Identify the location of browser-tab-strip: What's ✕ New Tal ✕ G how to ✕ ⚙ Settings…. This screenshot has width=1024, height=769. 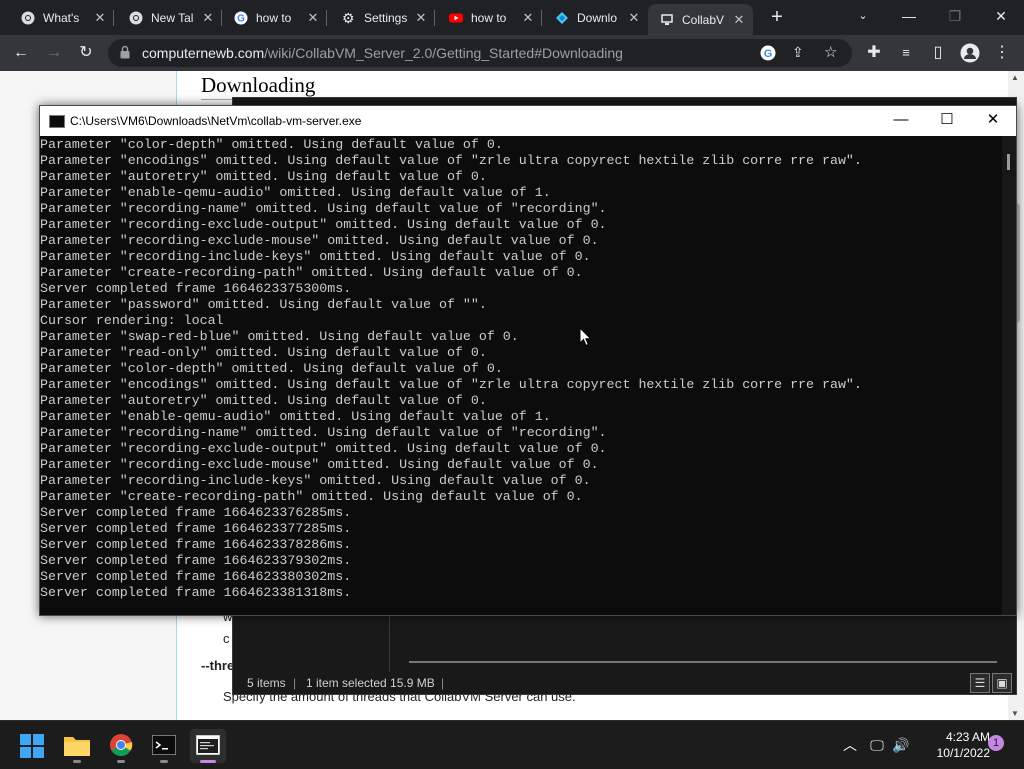
(512, 17).